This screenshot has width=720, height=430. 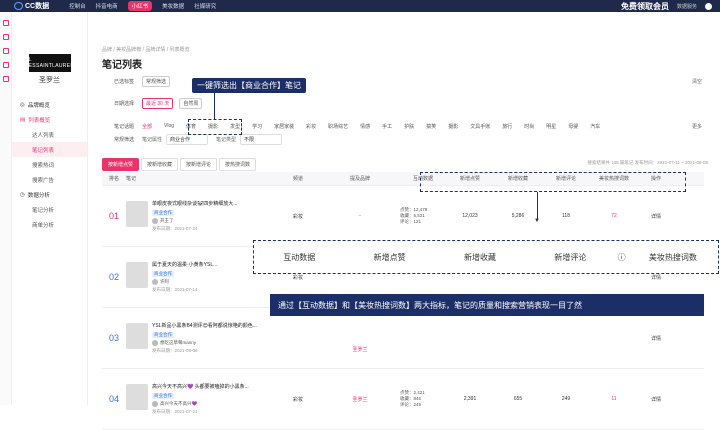 I want to click on topic-item: 职场综艺, so click(x=338, y=126).